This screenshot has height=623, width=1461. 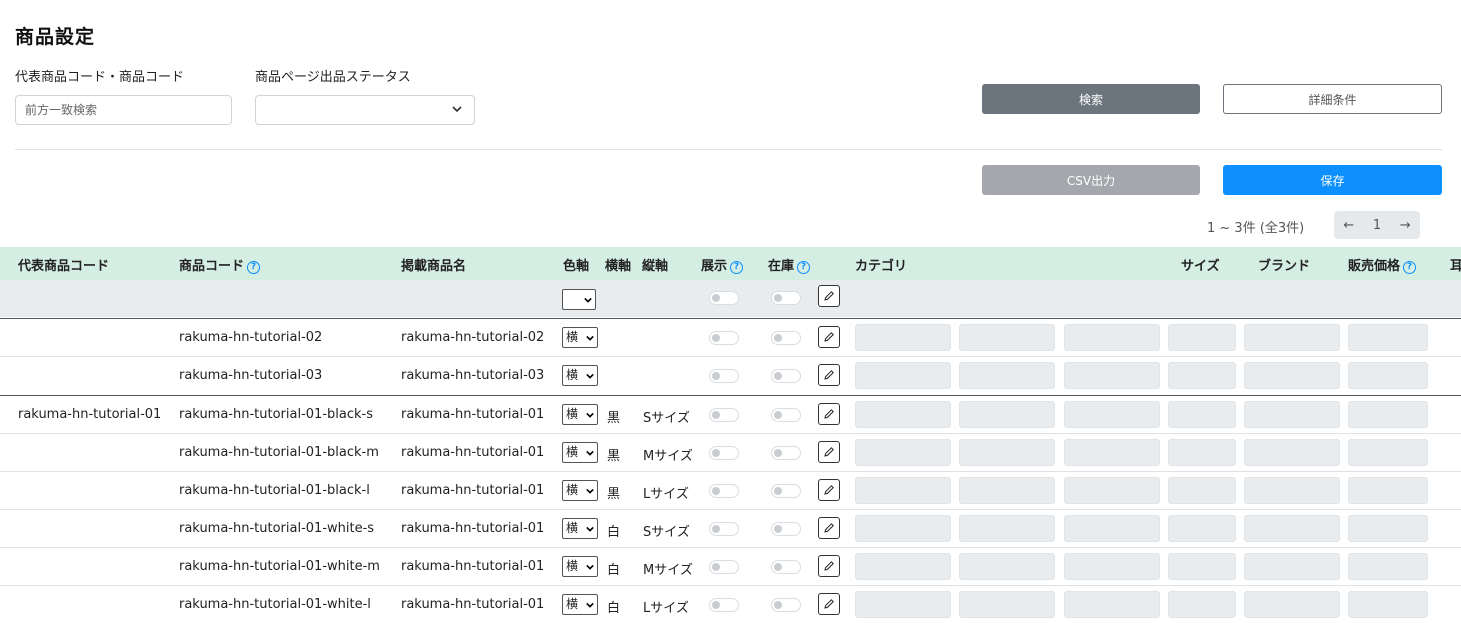 What do you see at coordinates (1405, 225) in the screenshot?
I see `next-page-button: →` at bounding box center [1405, 225].